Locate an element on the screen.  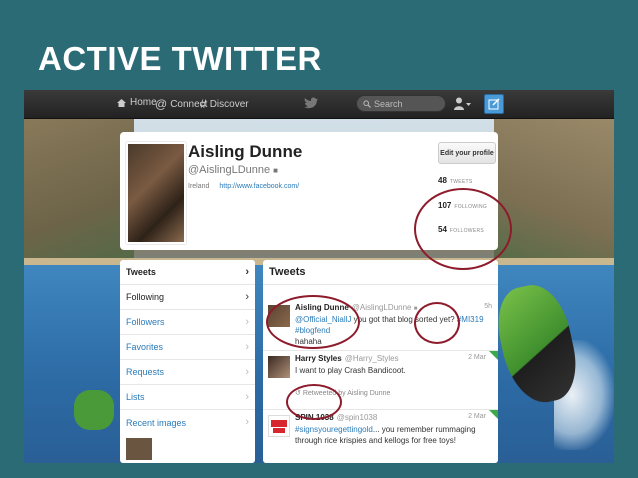
tweet-time: 5h is located at coordinates (488, 306).